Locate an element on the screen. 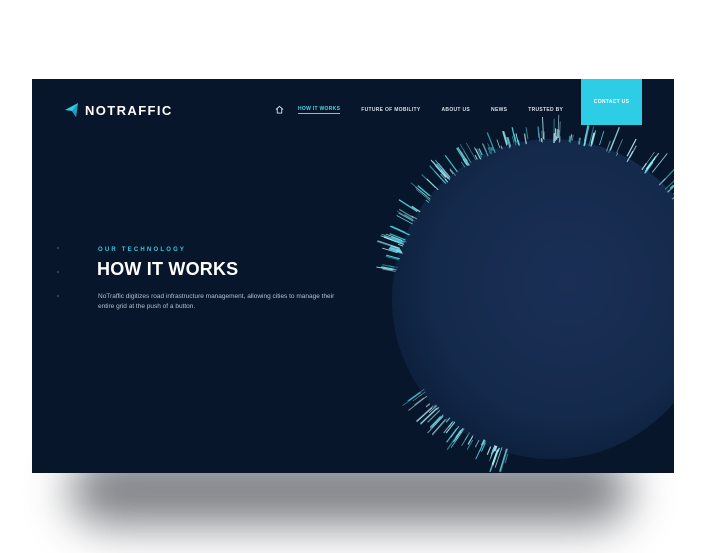 Image resolution: width=704 pixels, height=553 pixels. nav-item-how-it-works: HOW IT WORKS is located at coordinates (319, 109).